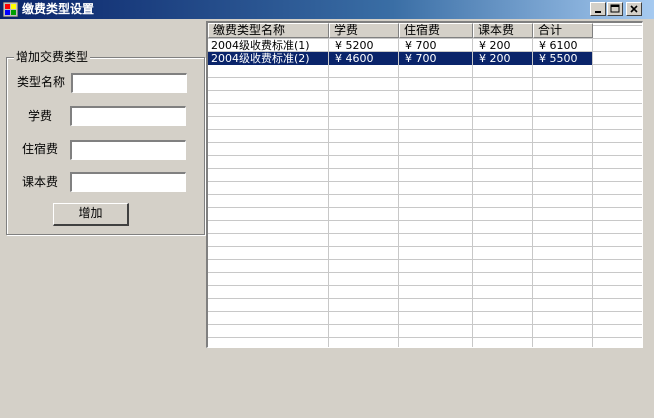  Describe the element at coordinates (364, 58) in the screenshot. I see `cell-tuition: ¥ 4600` at that location.